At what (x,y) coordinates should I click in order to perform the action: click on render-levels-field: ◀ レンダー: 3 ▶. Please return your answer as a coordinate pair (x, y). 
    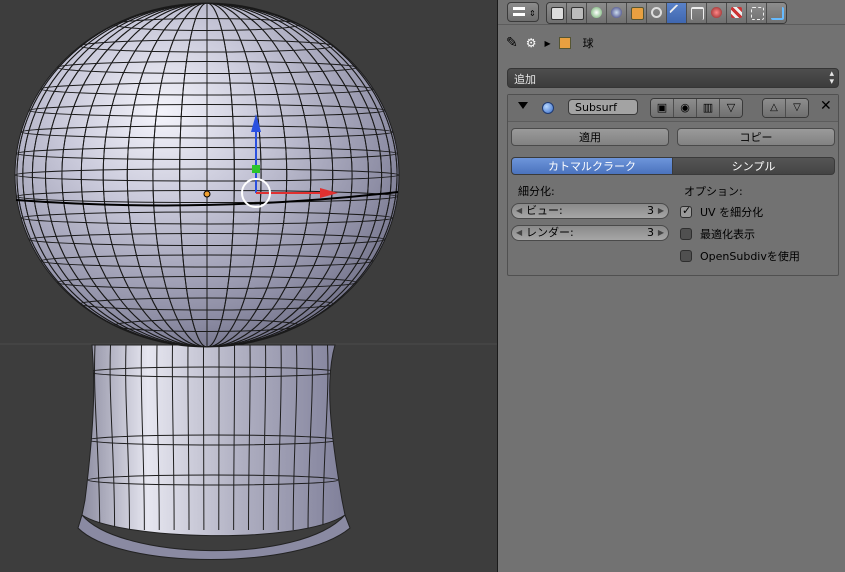
    Looking at the image, I should click on (590, 233).